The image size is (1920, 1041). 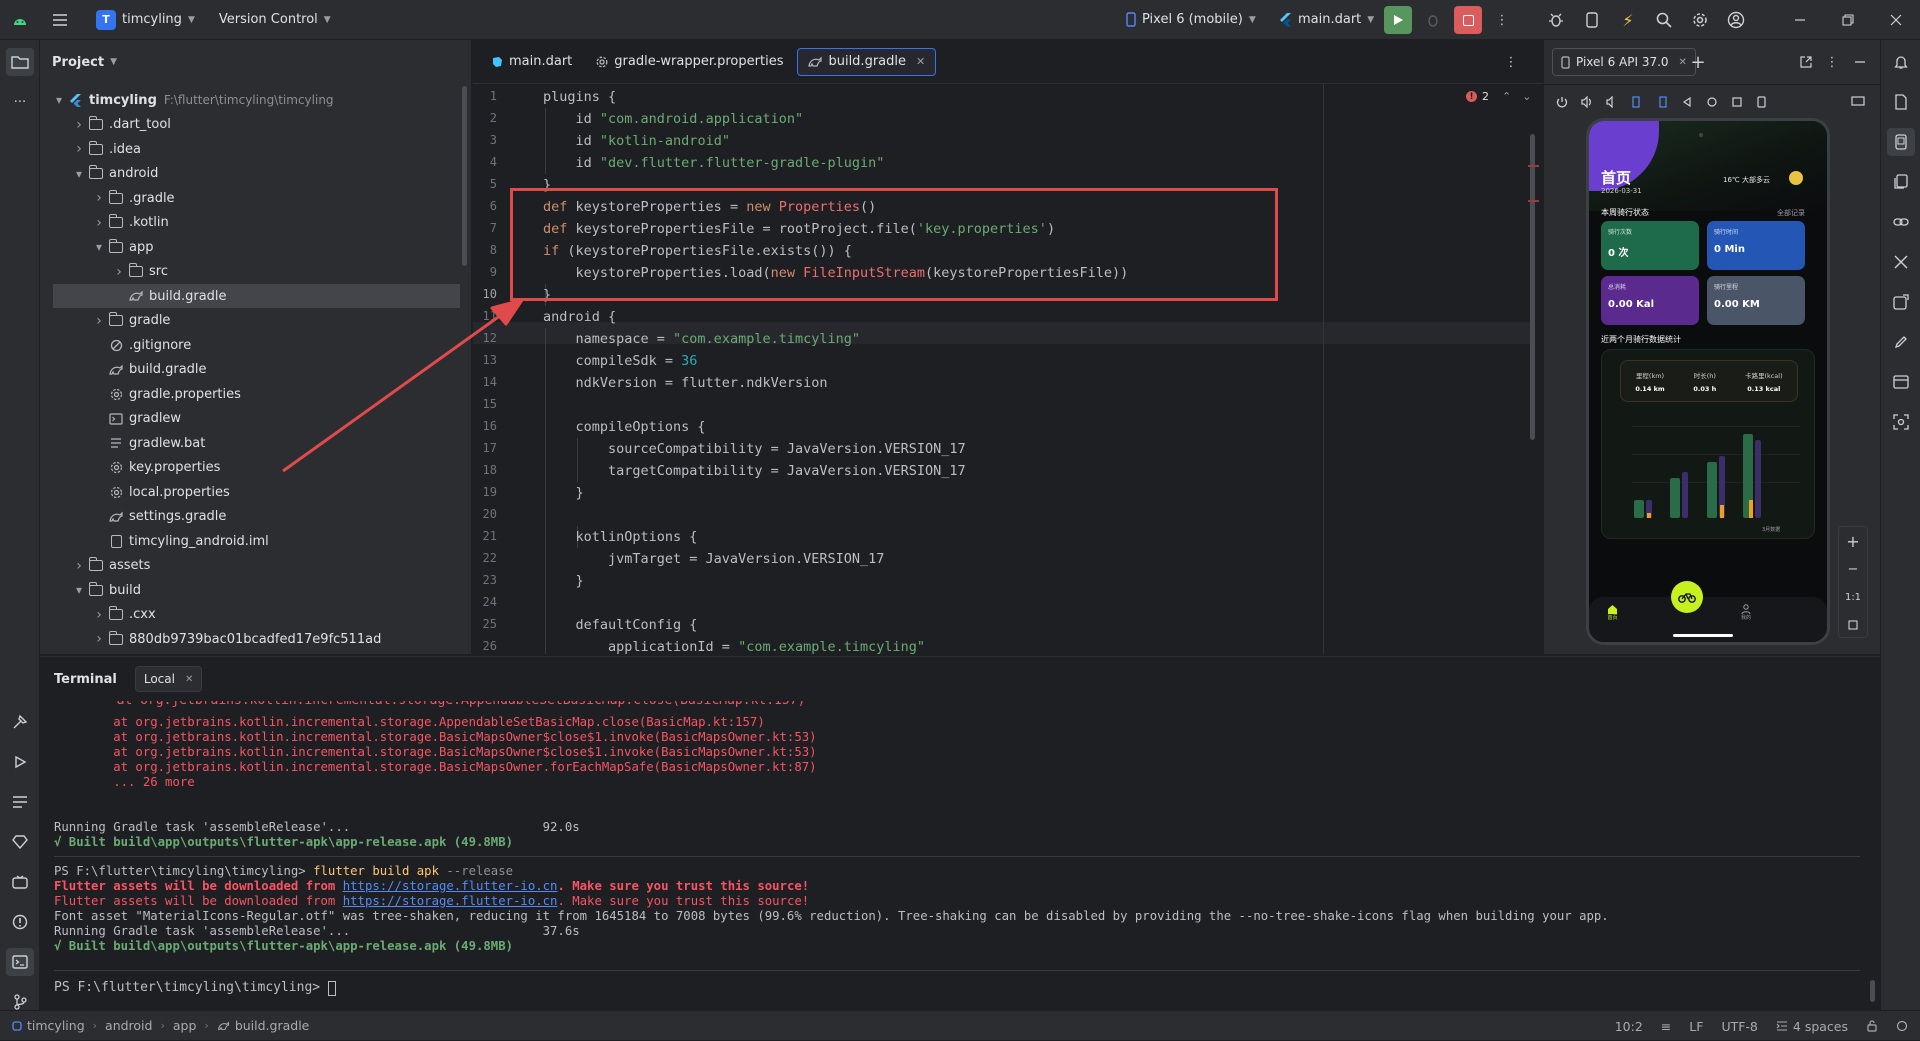 I want to click on tree-item: › .cxx, so click(x=250, y=615).